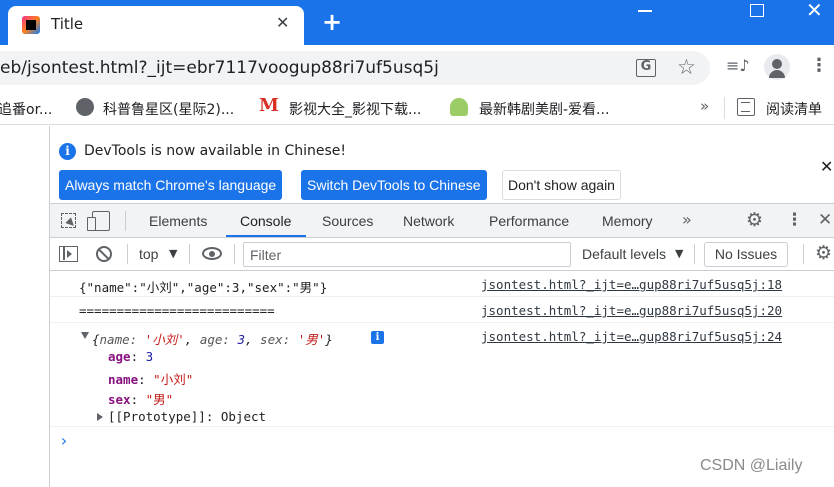 This screenshot has width=834, height=487. What do you see at coordinates (85, 107) in the screenshot?
I see `globe-icon` at bounding box center [85, 107].